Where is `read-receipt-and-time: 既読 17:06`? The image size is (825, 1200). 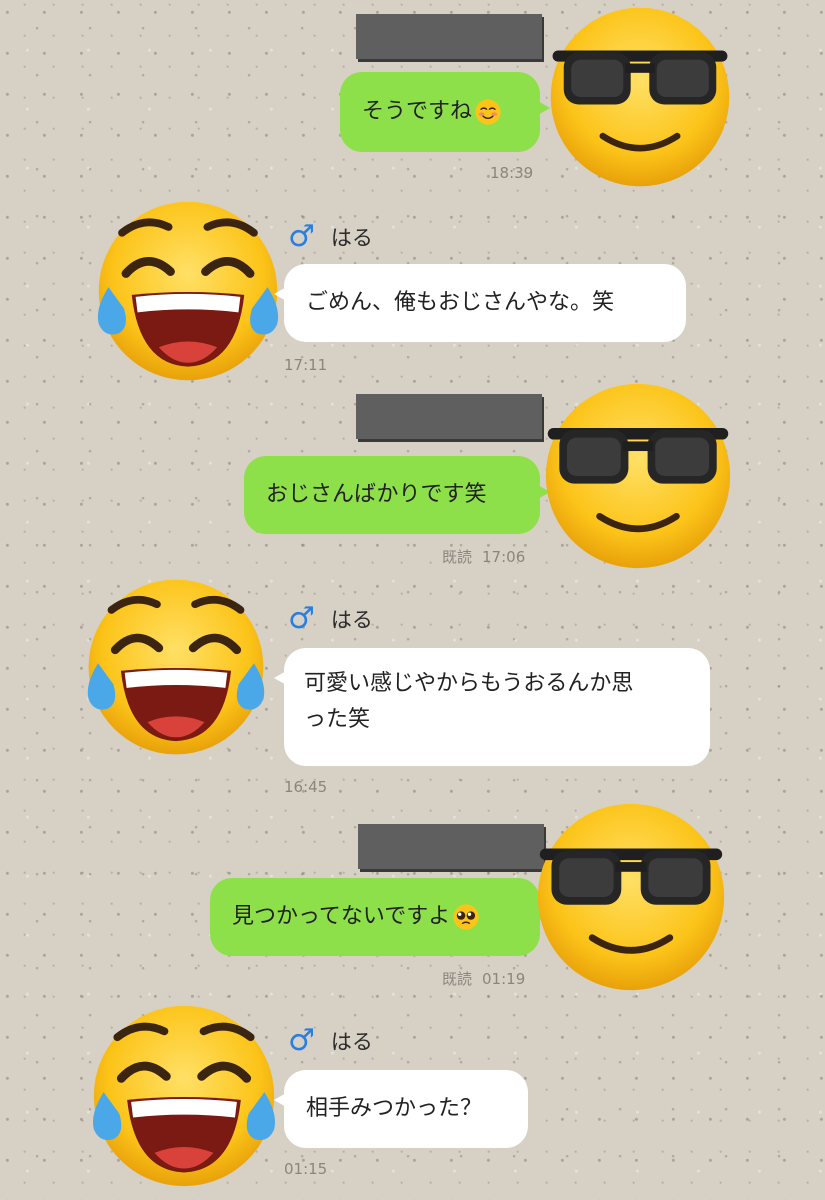 read-receipt-and-time: 既読 17:06 is located at coordinates (484, 557).